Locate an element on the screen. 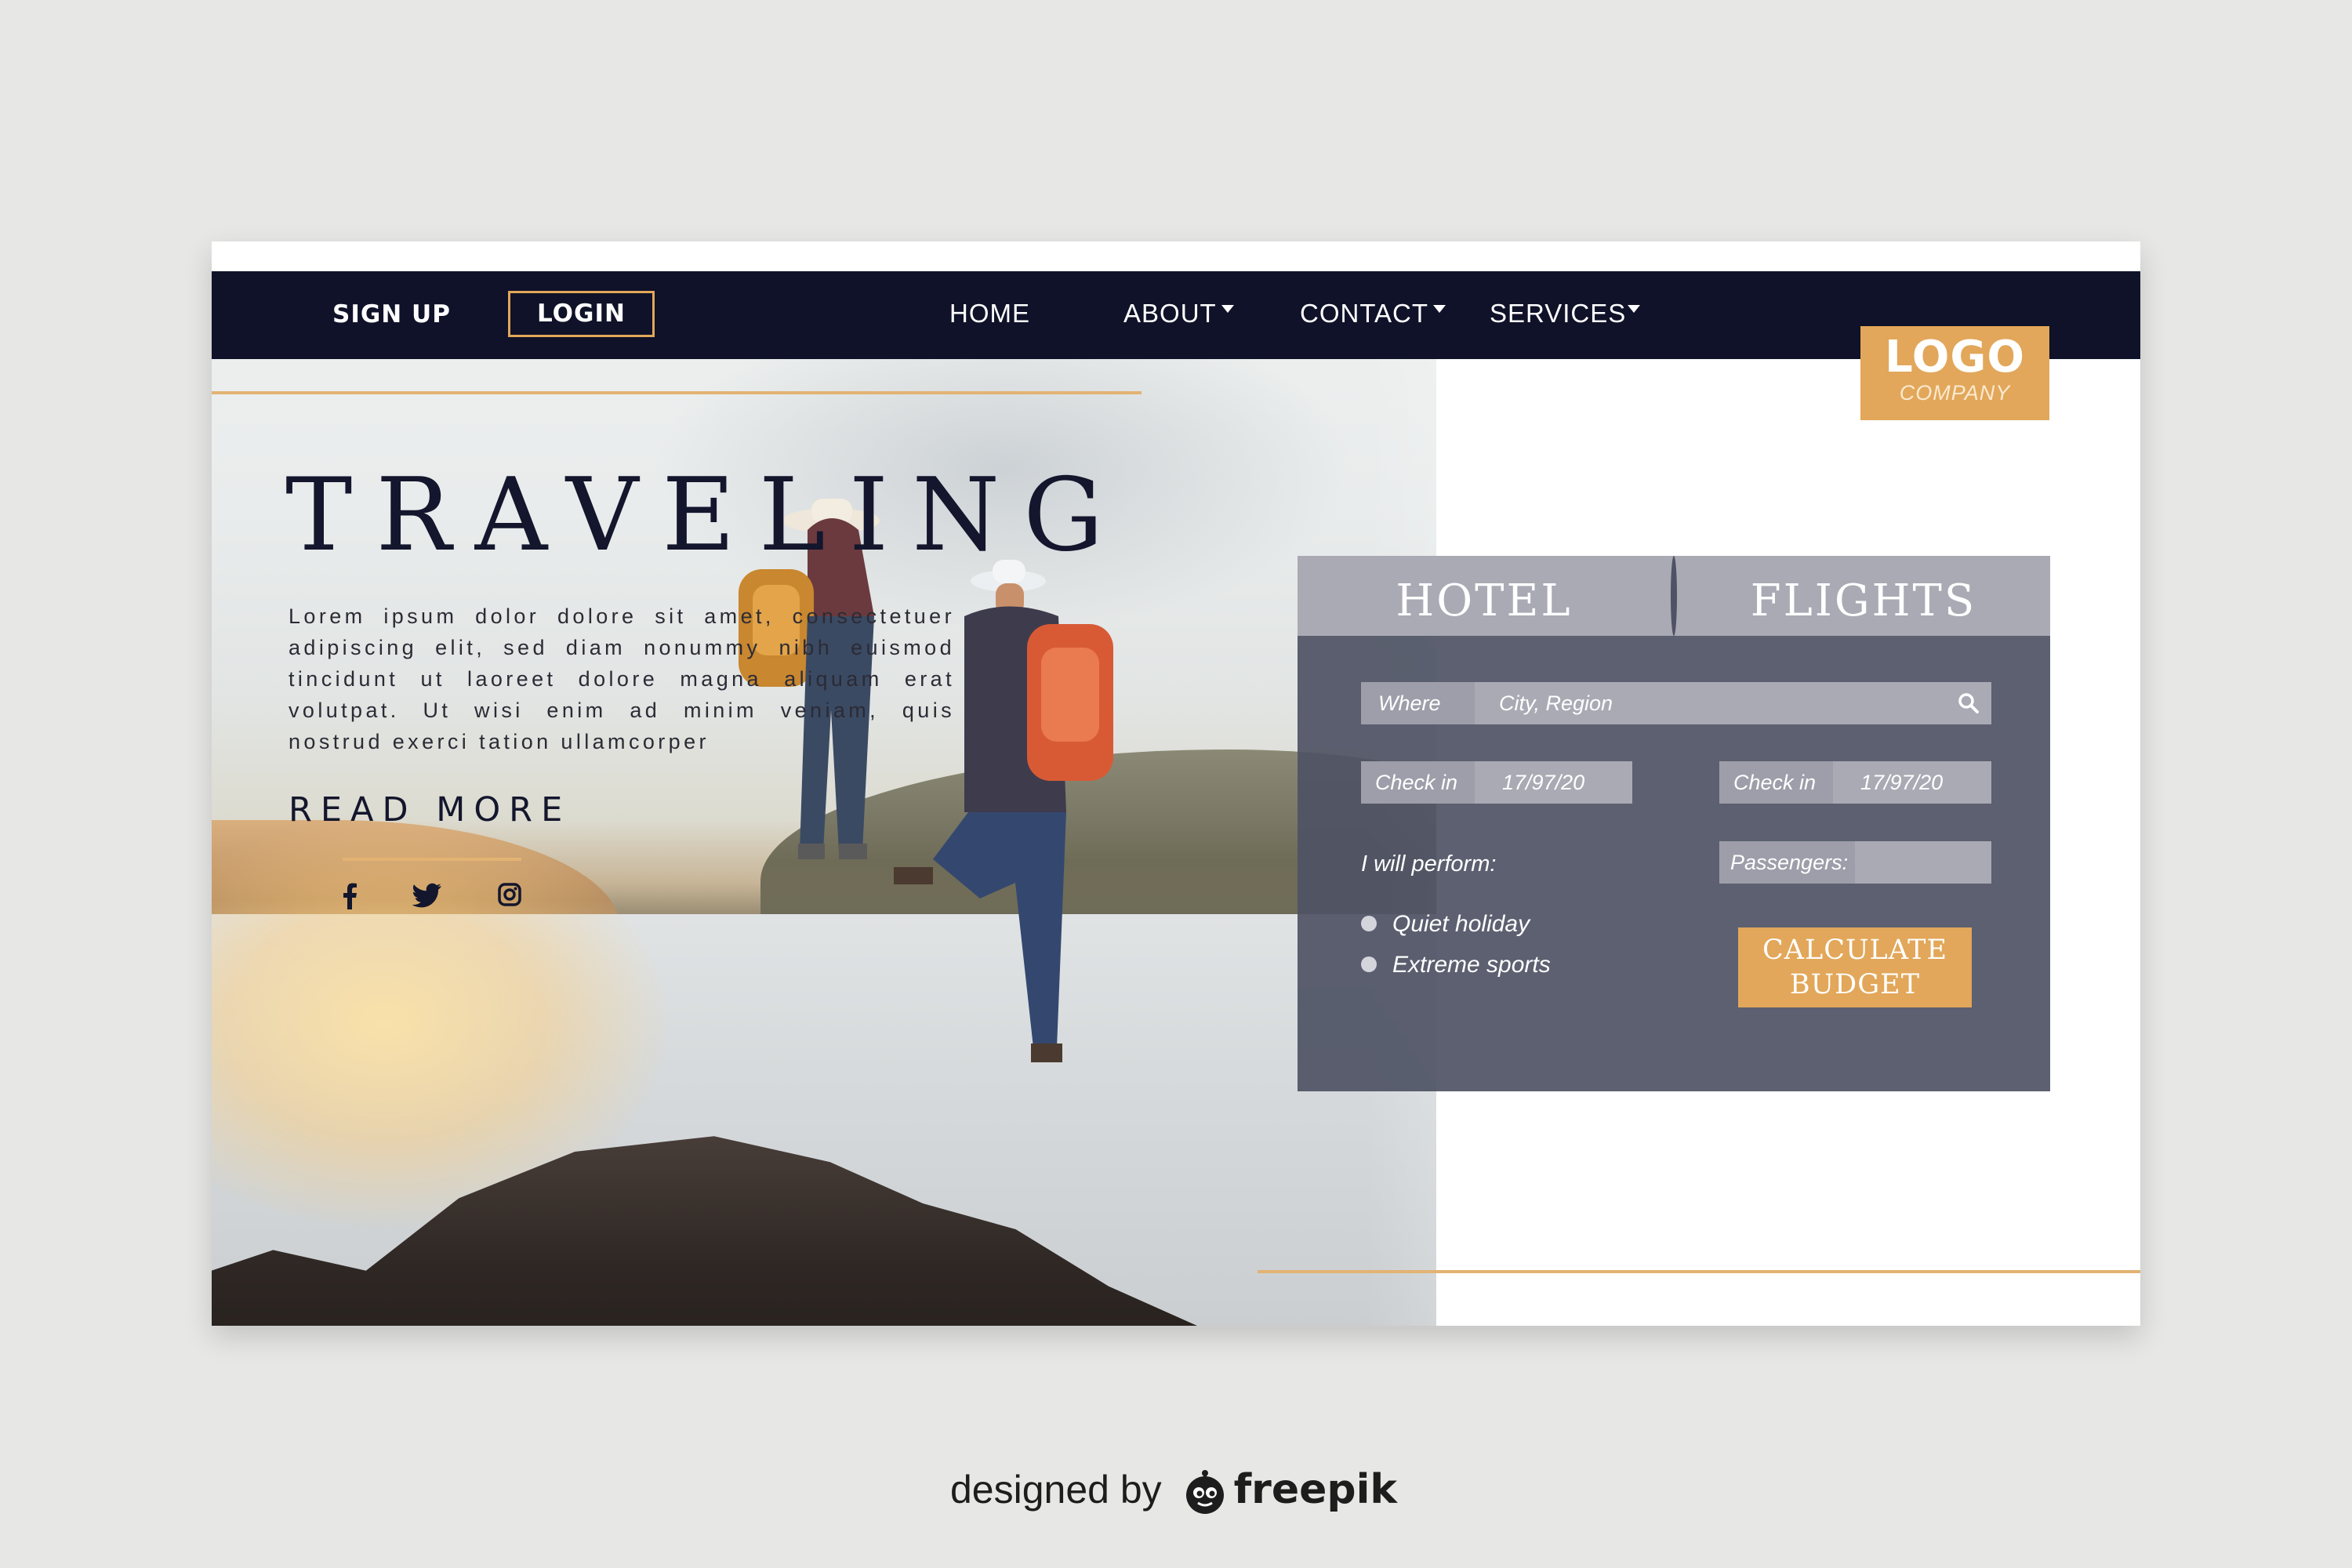 The width and height of the screenshot is (2352, 1568). nav-services-label: SERVICES is located at coordinates (1558, 313).